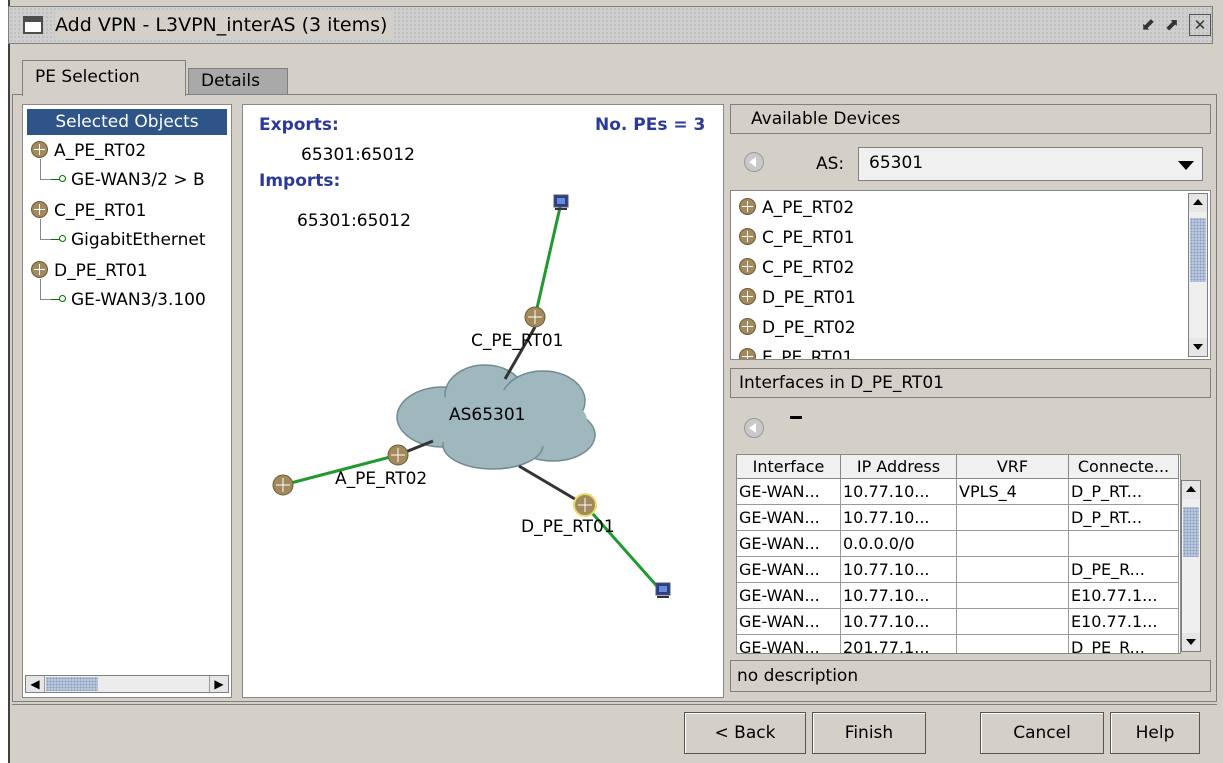 The image size is (1223, 763). Describe the element at coordinates (238, 81) in the screenshot. I see `tab-details: Details` at that location.